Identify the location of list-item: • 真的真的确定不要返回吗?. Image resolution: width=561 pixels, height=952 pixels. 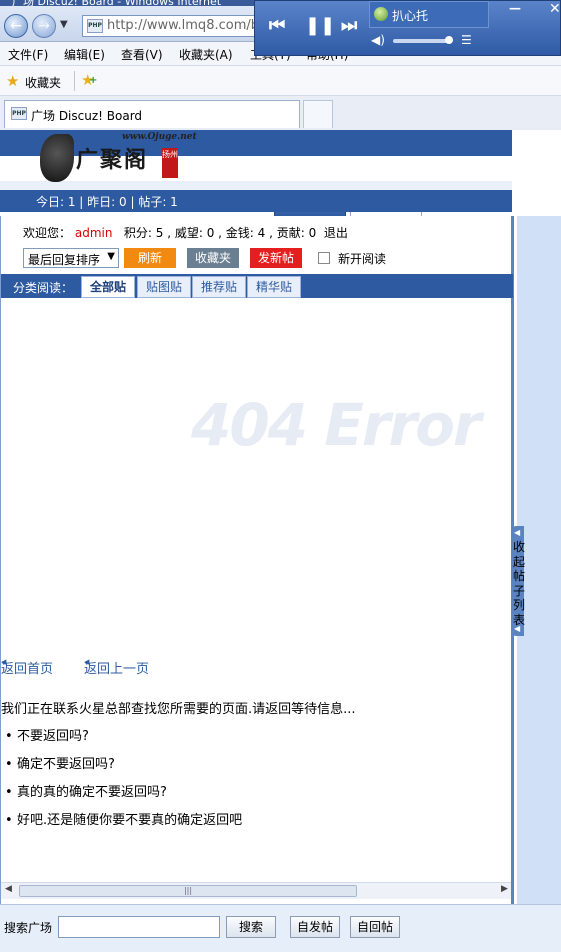
(121, 795).